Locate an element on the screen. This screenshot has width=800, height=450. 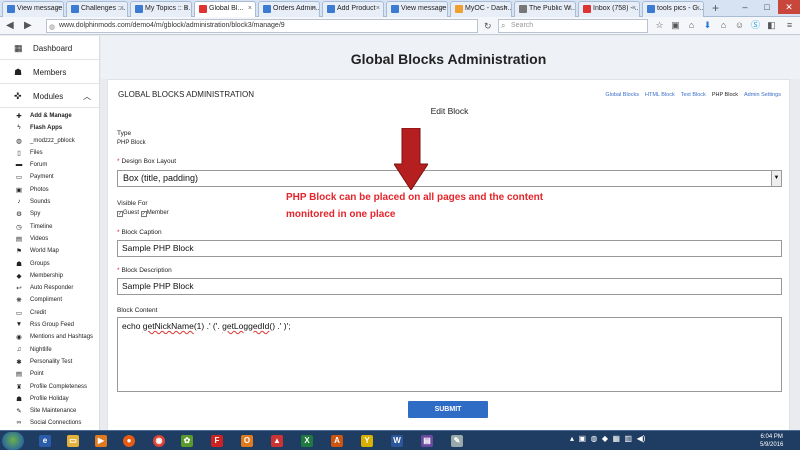
tray-app-icon: ◆ is located at coordinates (605, 438).